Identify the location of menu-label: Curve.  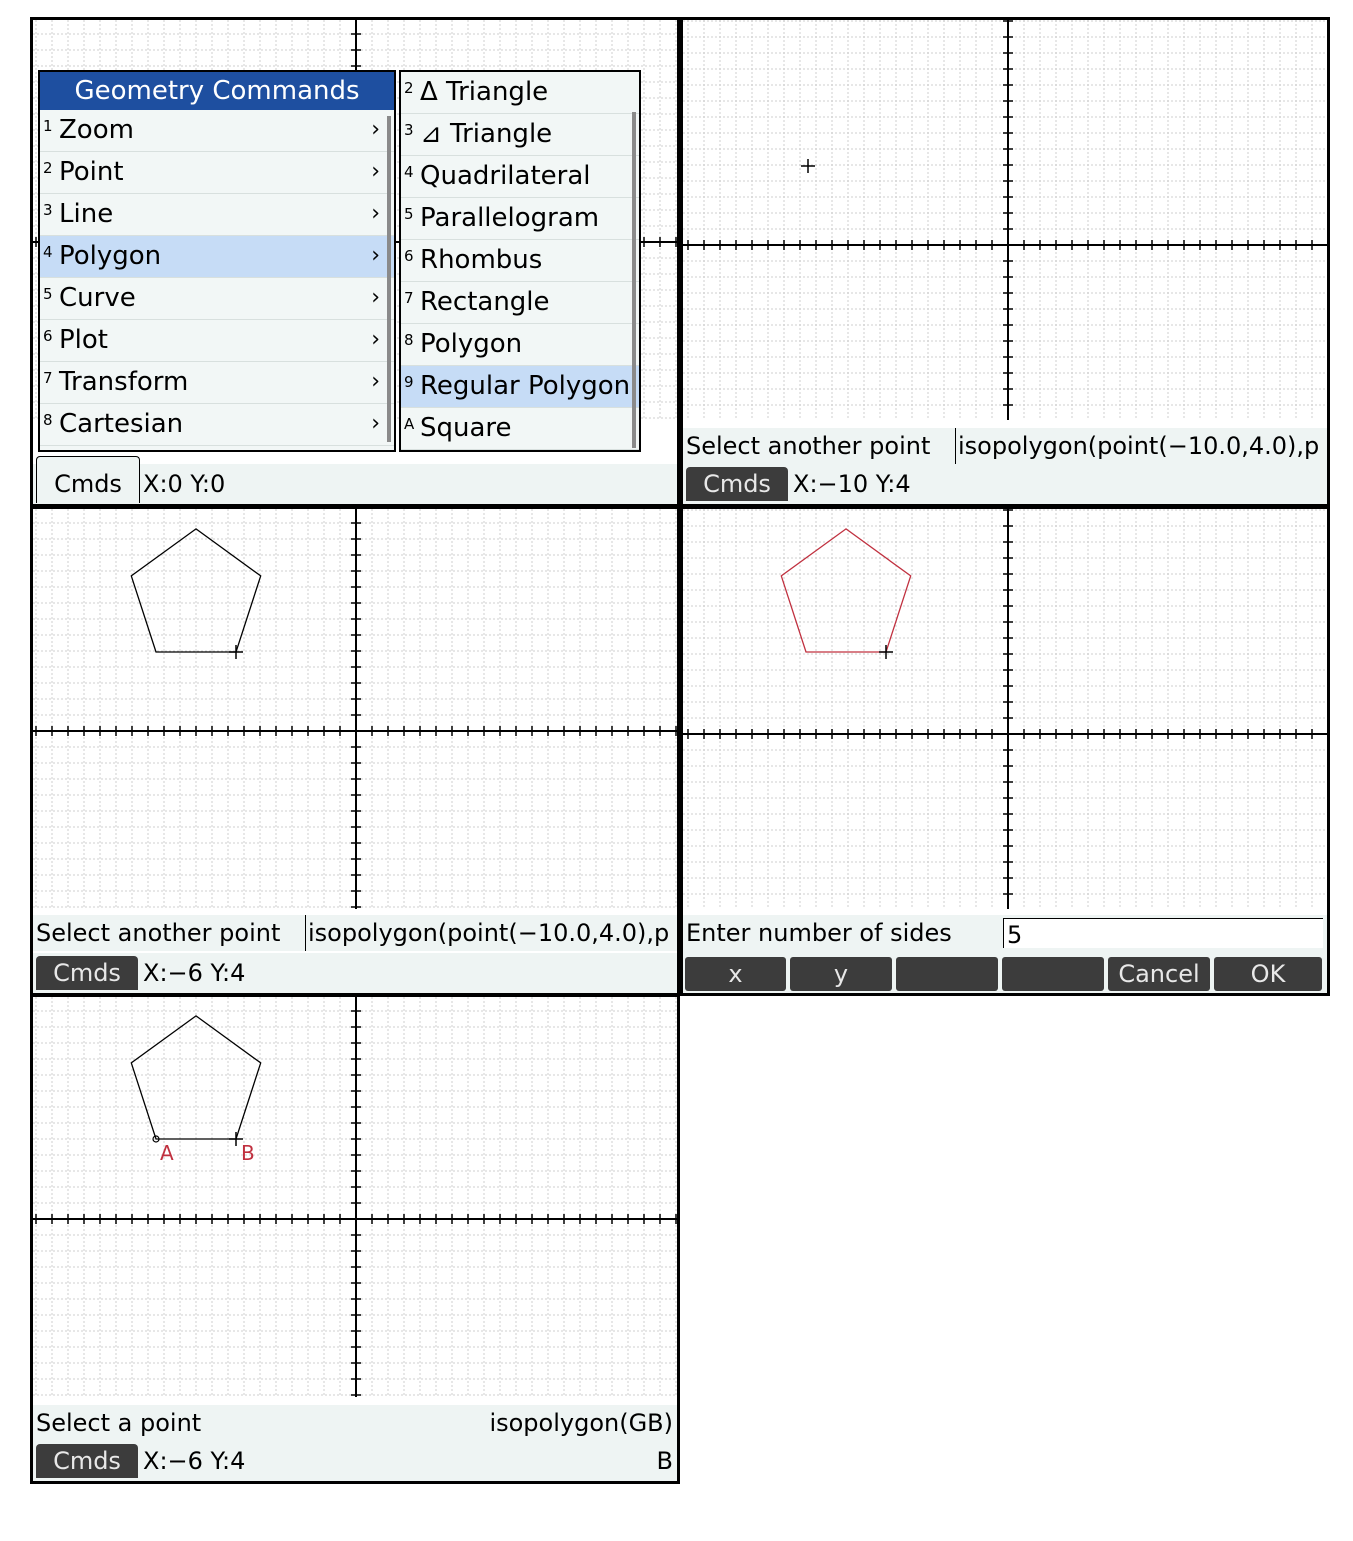
(97, 298).